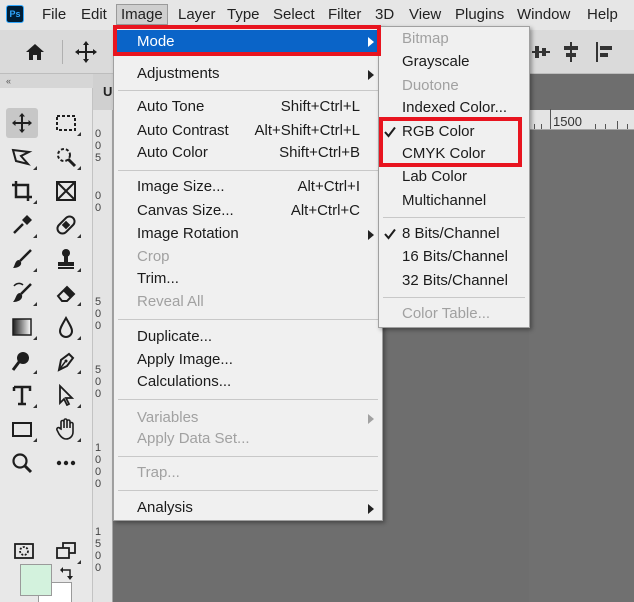 Image resolution: width=634 pixels, height=602 pixels. Describe the element at coordinates (294, 14) in the screenshot. I see `menu-select: Select` at that location.